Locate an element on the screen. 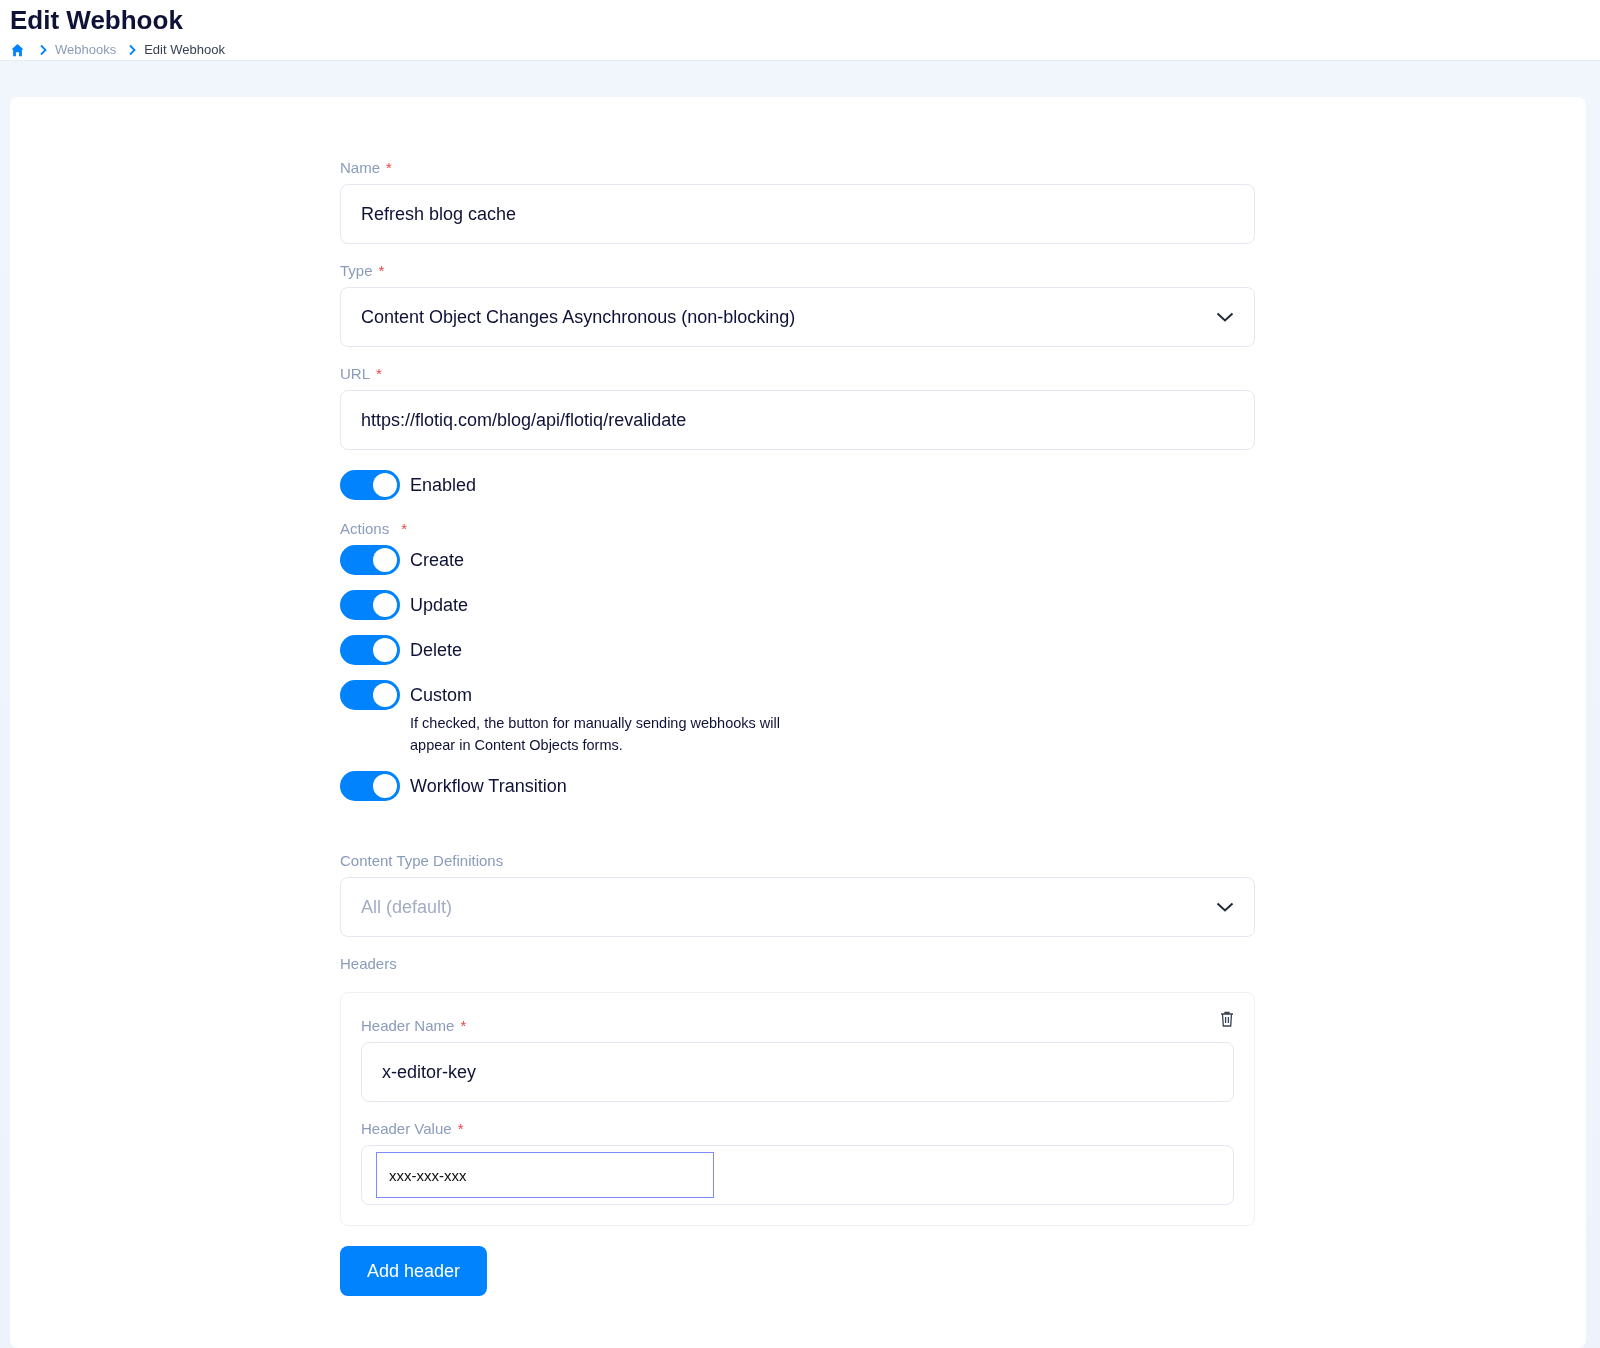 The width and height of the screenshot is (1600, 1348). url-field: https://flotiq.com/blog/api/flotiq/revalidate is located at coordinates (797, 420).